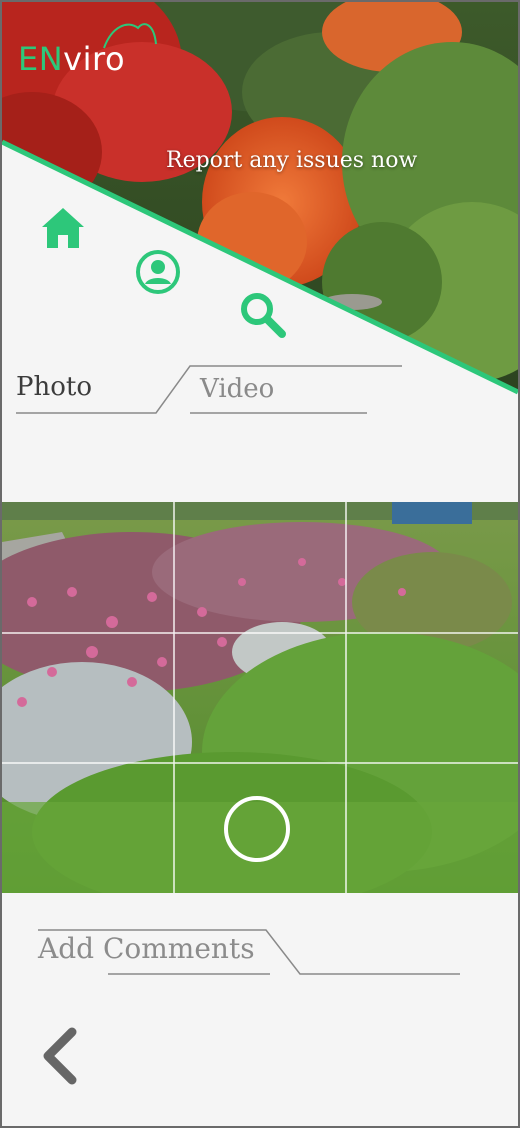 Image resolution: width=520 pixels, height=1128 pixels. What do you see at coordinates (94, 59) in the screenshot?
I see `logo-text-viro: viro` at bounding box center [94, 59].